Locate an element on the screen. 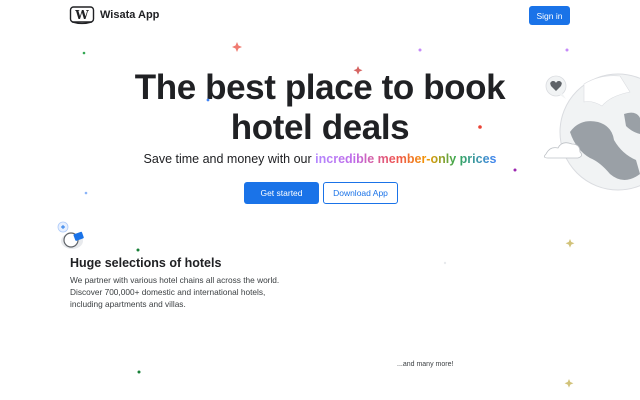  brand-logo: W Wisata App is located at coordinates (114, 15).